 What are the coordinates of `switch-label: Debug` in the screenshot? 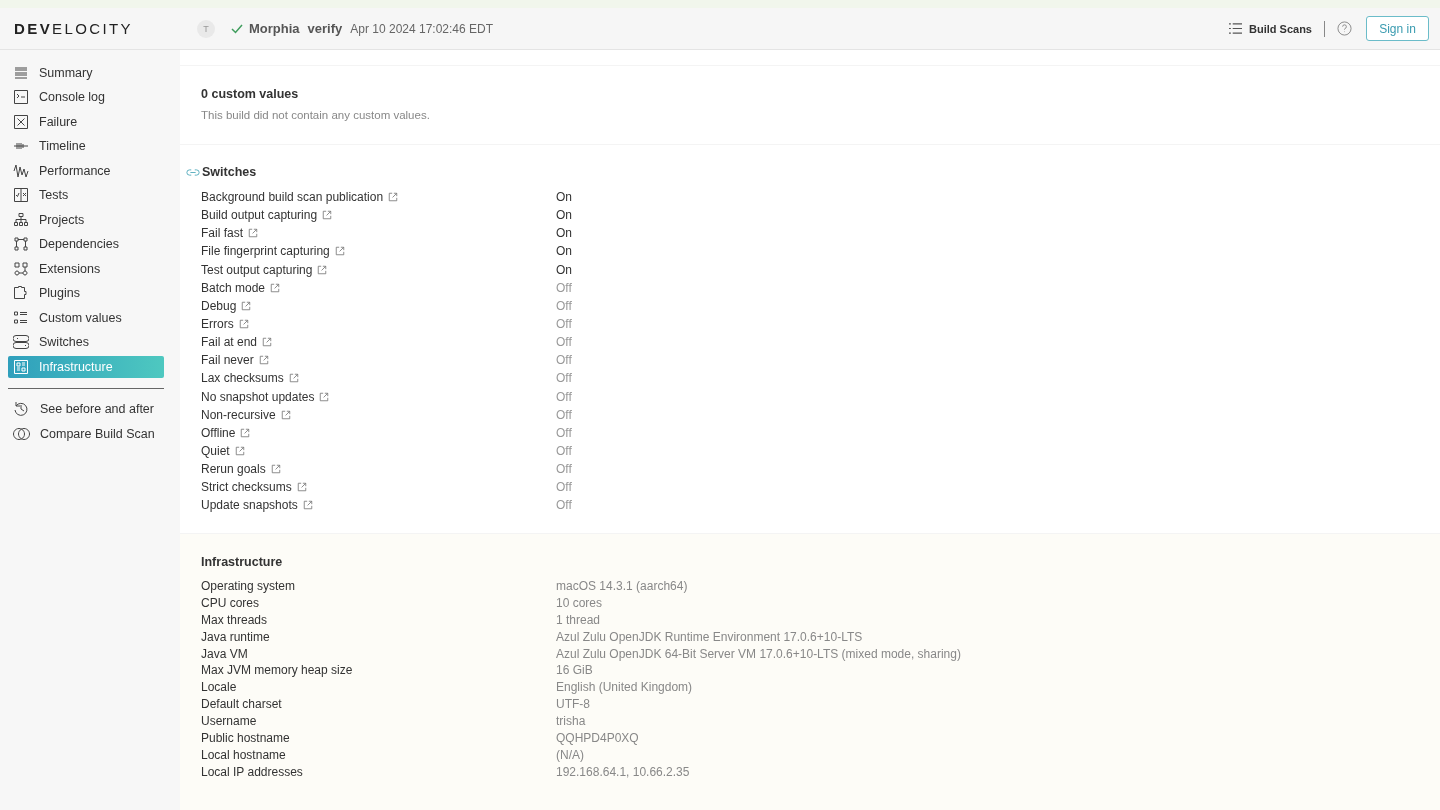 It's located at (219, 305).